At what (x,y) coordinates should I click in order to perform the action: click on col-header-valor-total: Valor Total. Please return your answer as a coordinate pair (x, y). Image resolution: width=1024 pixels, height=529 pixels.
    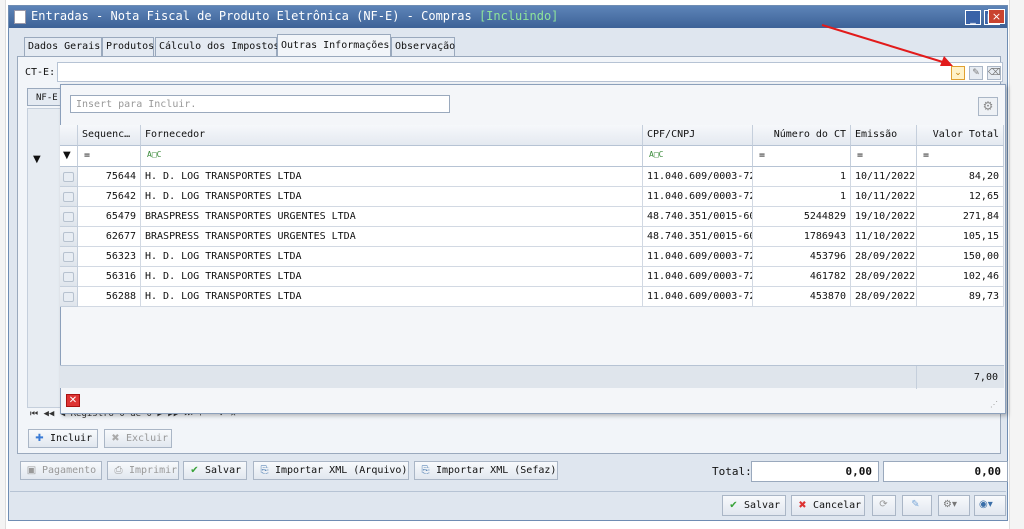
    Looking at the image, I should click on (960, 135).